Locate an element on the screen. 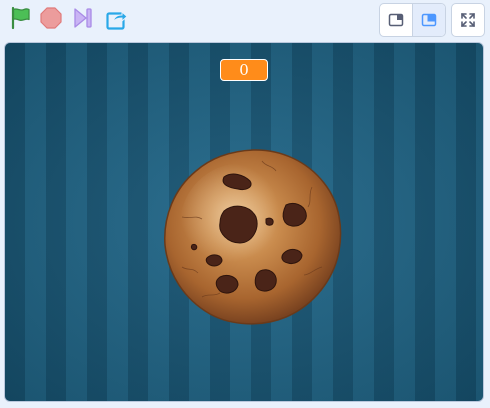 The image size is (490, 408). share-icon is located at coordinates (117, 20).